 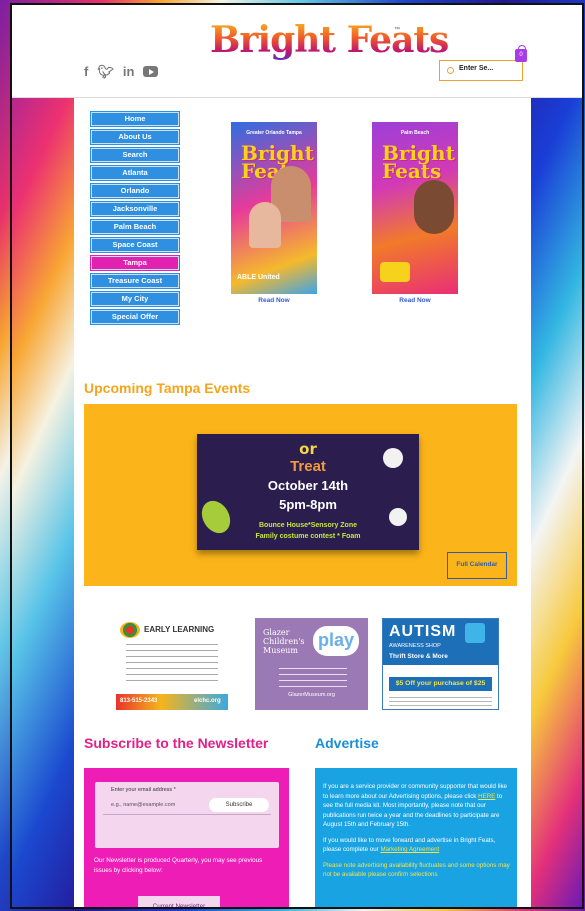 What do you see at coordinates (308, 466) in the screenshot?
I see `flyer-line: Treat` at bounding box center [308, 466].